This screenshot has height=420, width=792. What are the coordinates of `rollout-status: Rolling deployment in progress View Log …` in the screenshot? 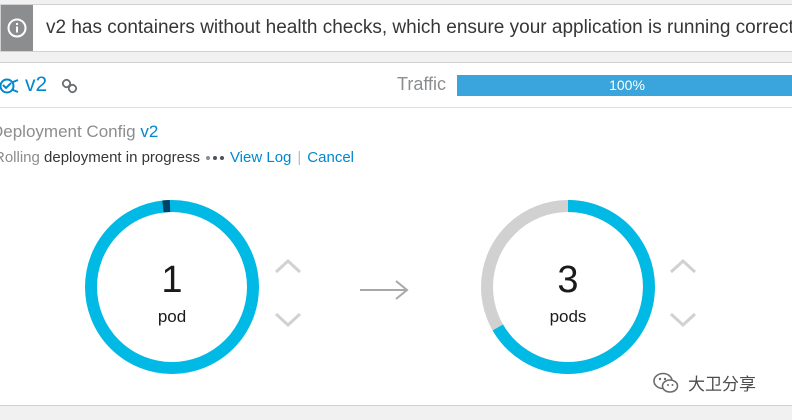 It's located at (177, 157).